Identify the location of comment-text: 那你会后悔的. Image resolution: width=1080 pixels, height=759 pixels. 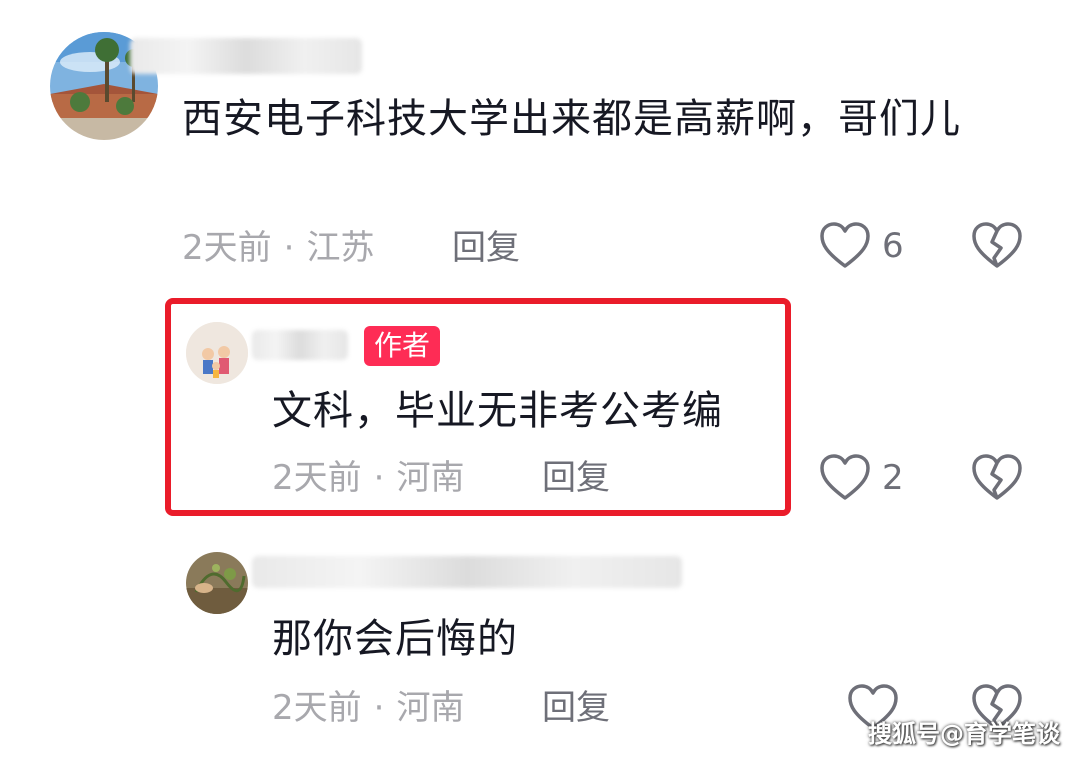
(395, 639).